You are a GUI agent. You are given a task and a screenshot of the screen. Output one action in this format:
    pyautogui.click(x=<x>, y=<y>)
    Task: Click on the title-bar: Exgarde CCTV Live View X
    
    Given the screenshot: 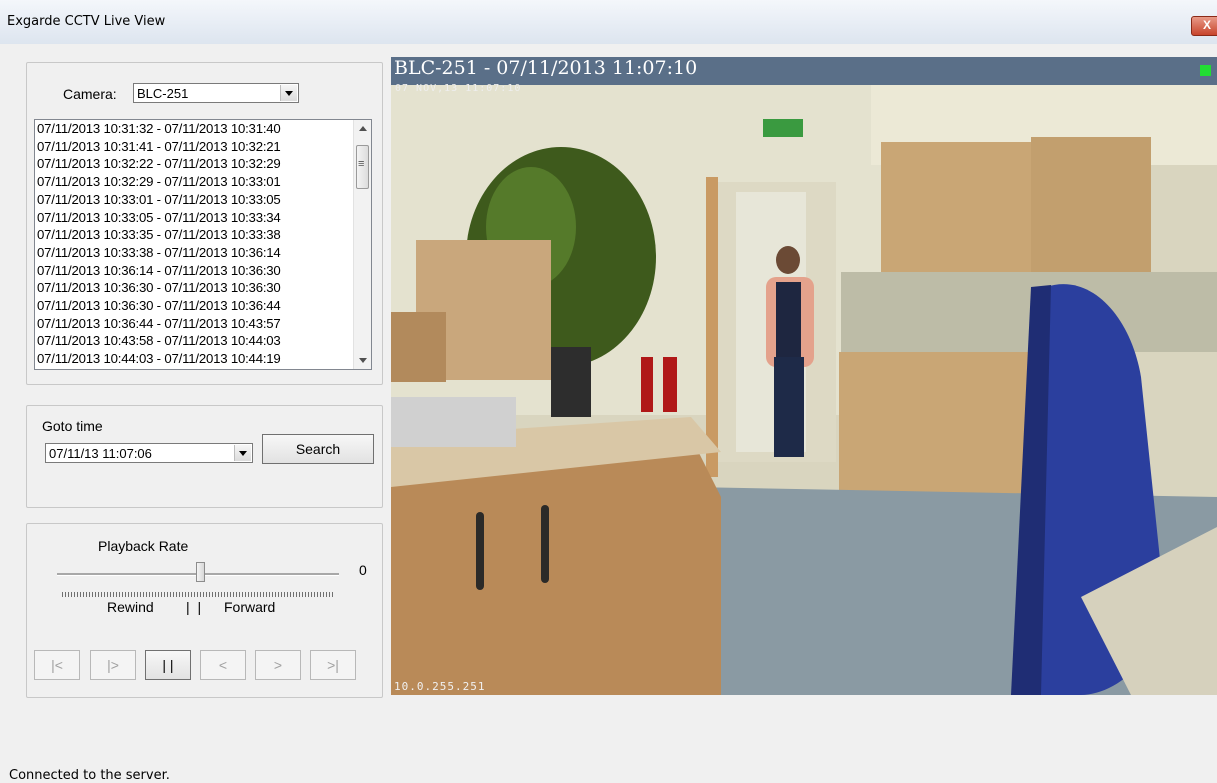 What is the action you would take?
    pyautogui.click(x=608, y=22)
    